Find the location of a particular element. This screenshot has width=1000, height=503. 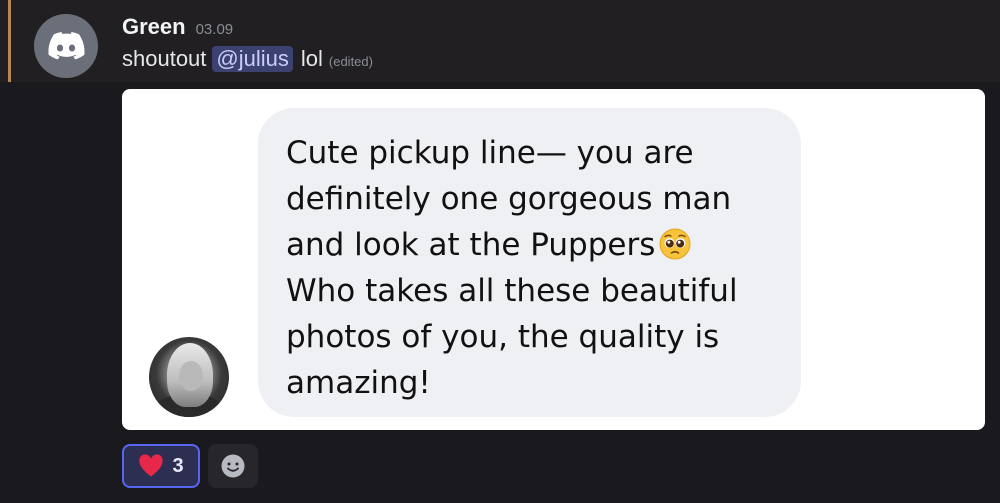

reaction-bar: 3 is located at coordinates (190, 466).